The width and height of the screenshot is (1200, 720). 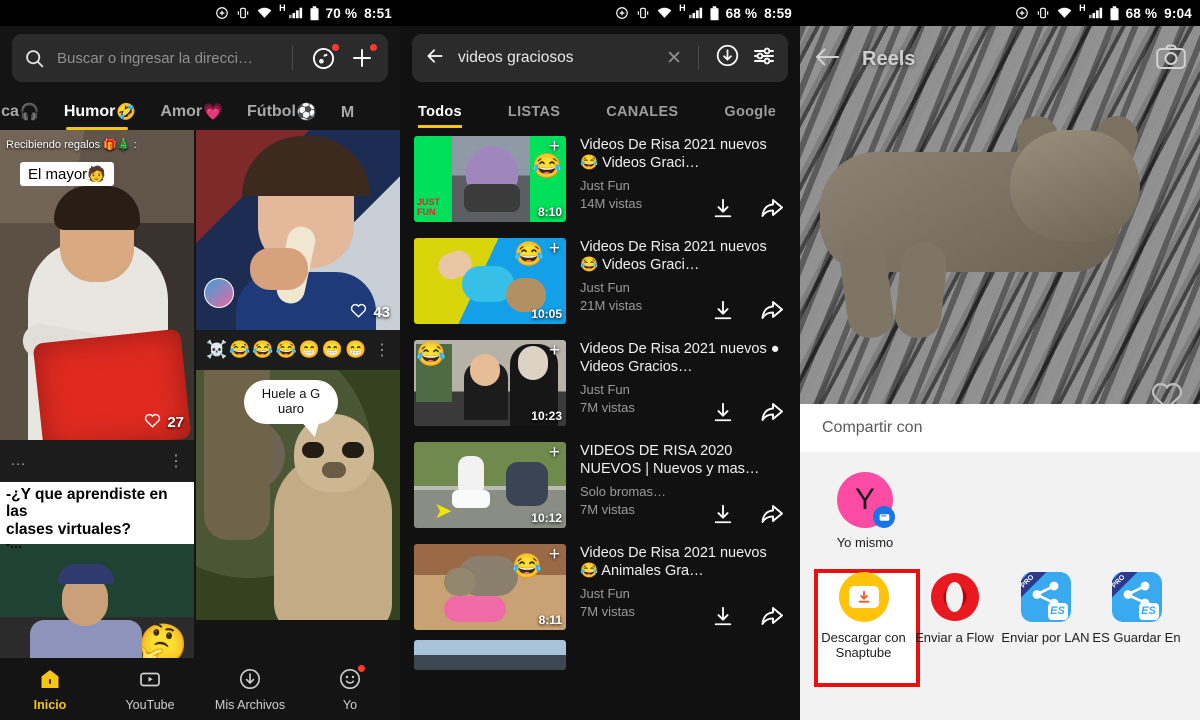 I want to click on clear-icon: ✕, so click(x=674, y=58).